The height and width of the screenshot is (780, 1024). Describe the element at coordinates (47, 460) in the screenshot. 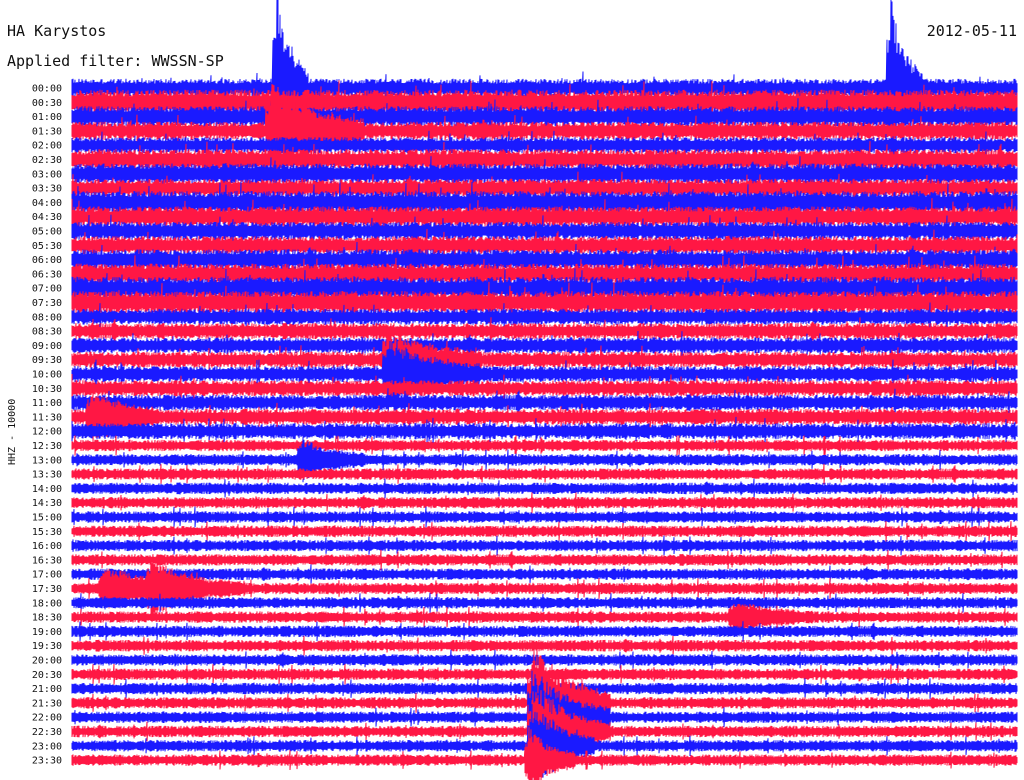

I see `time-tick-label: 13:00` at that location.